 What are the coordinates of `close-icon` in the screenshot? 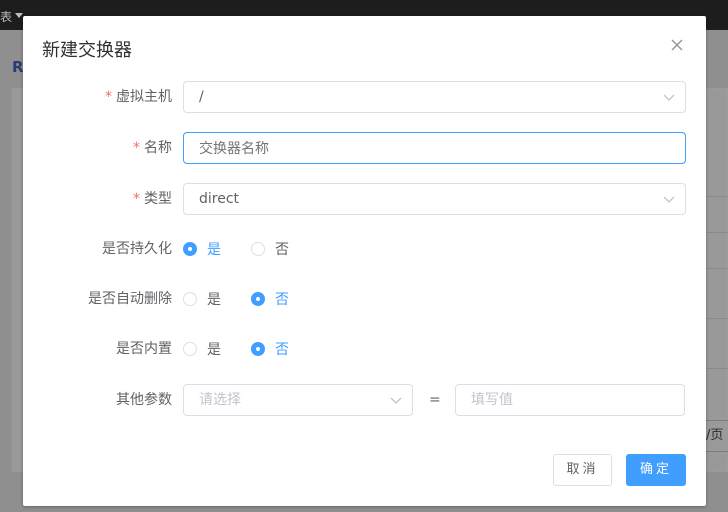 It's located at (677, 45).